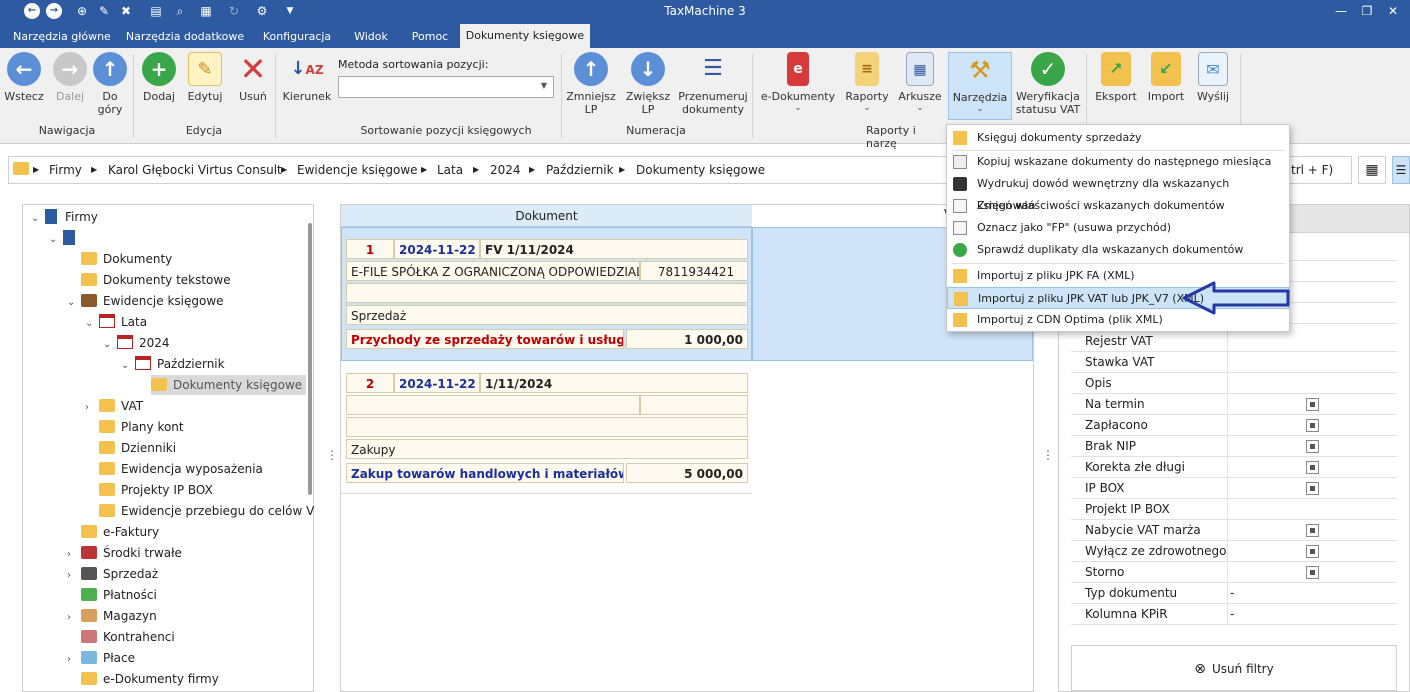  I want to click on property-row: Wyłącz ze zdrowotnego, so click(1234, 551).